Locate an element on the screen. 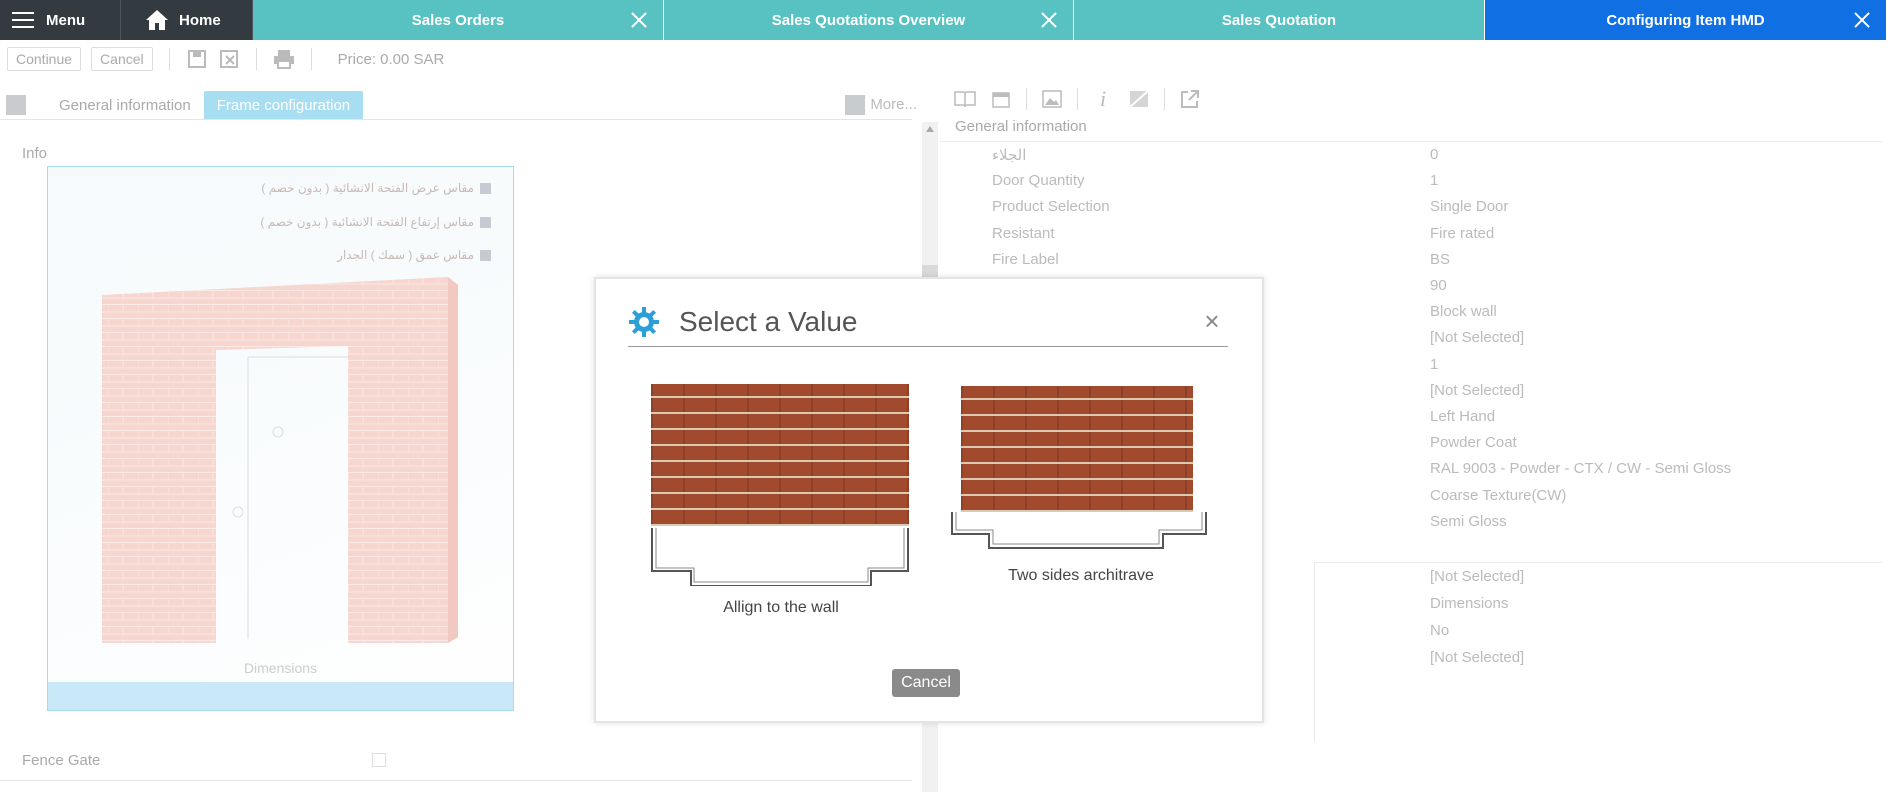  tab-label: Configuring Item HMD is located at coordinates (1685, 20).